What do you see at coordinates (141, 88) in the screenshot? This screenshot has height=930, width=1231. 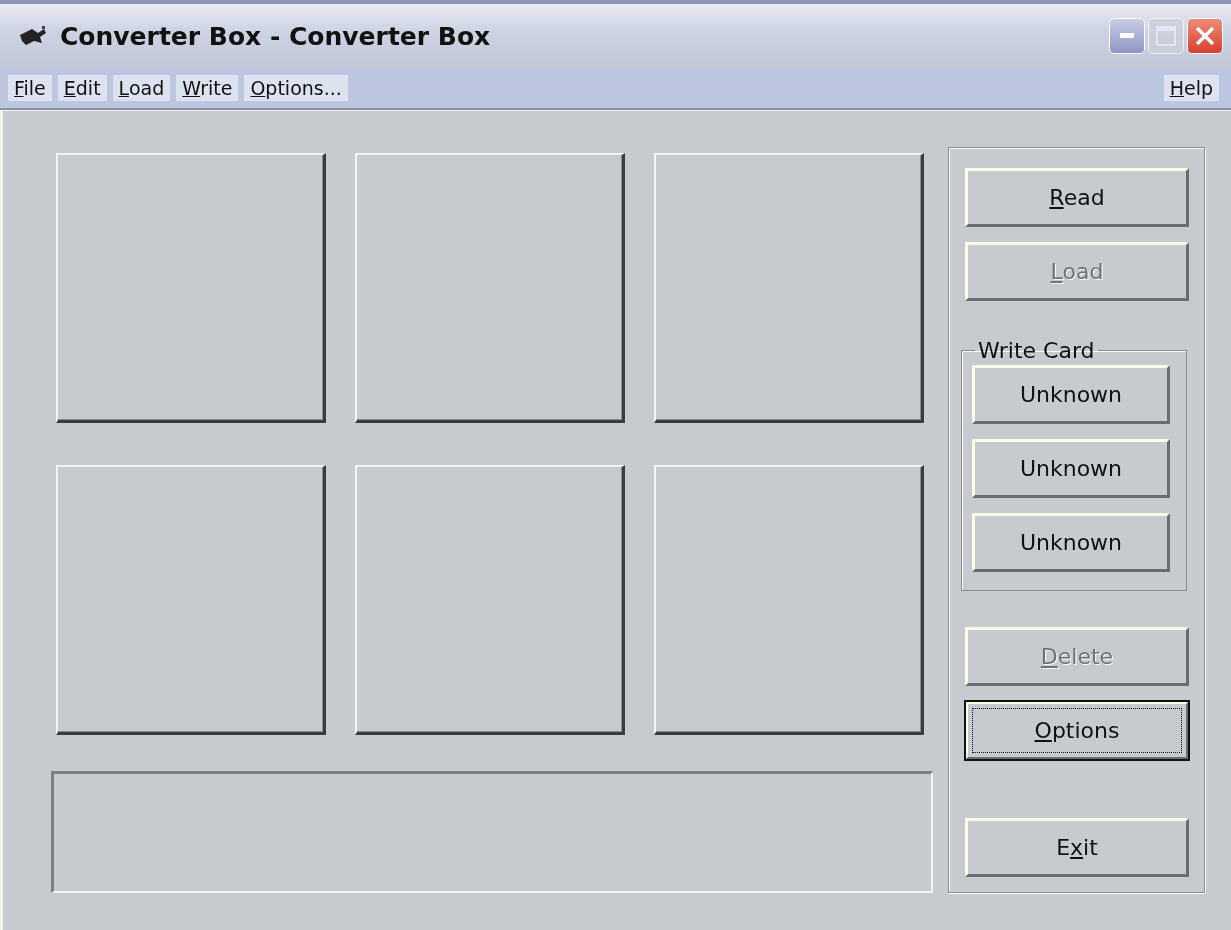 I see `menu-item: Load` at bounding box center [141, 88].